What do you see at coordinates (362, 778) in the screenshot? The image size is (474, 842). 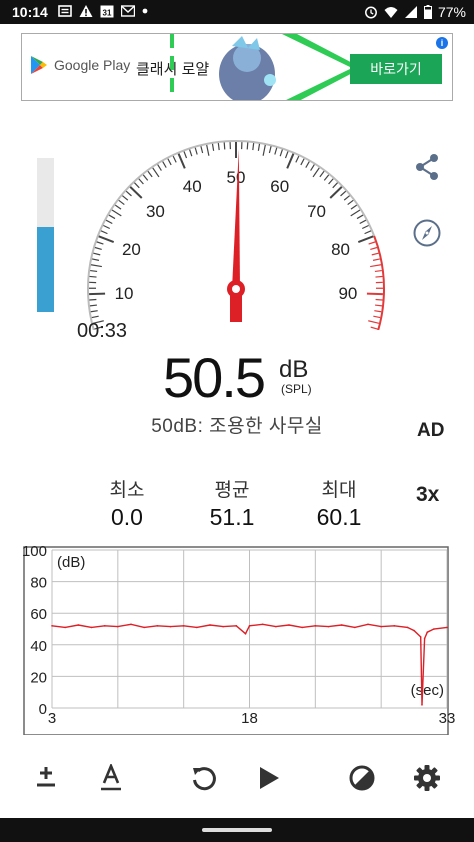 I see `theme-button` at bounding box center [362, 778].